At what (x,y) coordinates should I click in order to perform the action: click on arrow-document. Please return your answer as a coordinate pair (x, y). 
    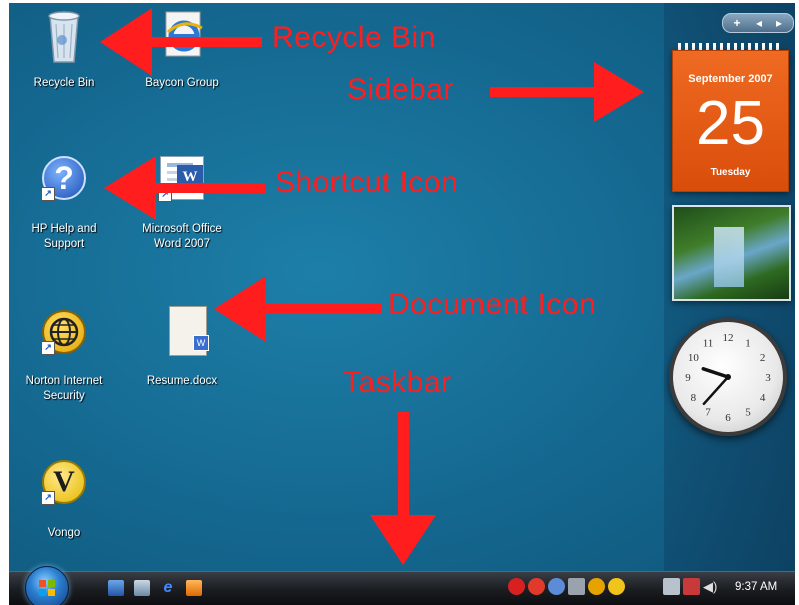
    Looking at the image, I should click on (317, 309).